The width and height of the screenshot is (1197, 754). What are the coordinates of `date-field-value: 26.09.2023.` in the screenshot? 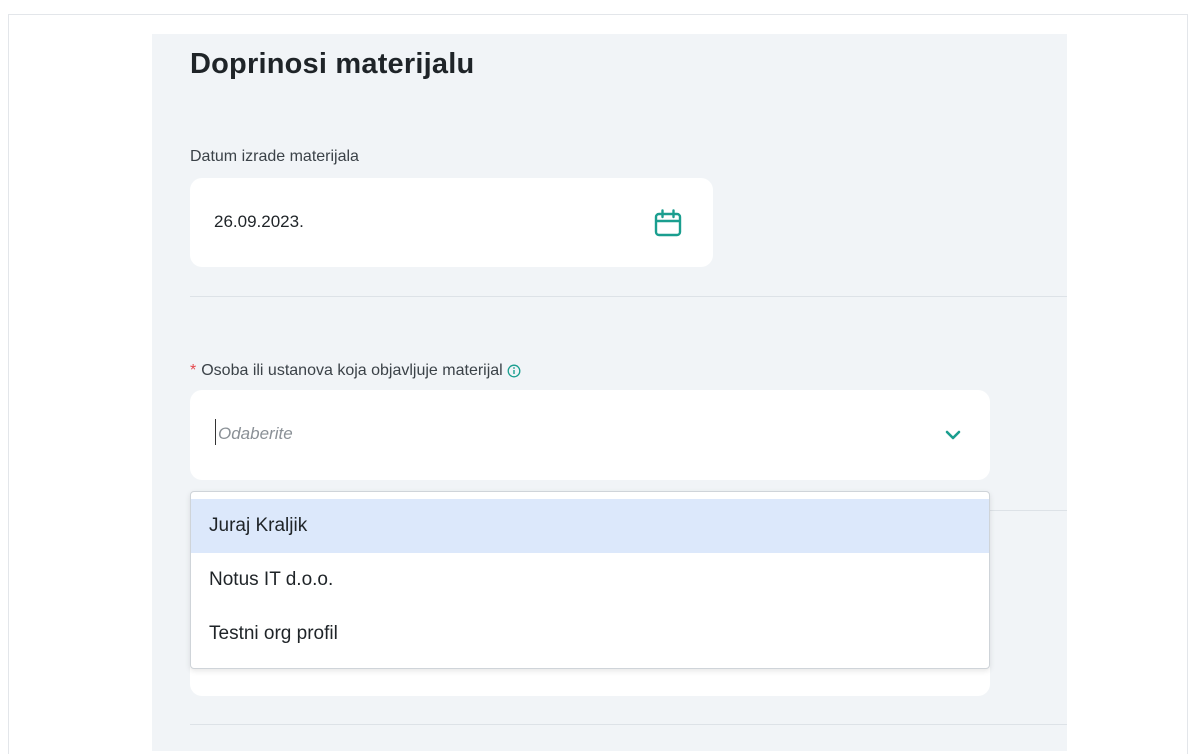 It's located at (259, 221).